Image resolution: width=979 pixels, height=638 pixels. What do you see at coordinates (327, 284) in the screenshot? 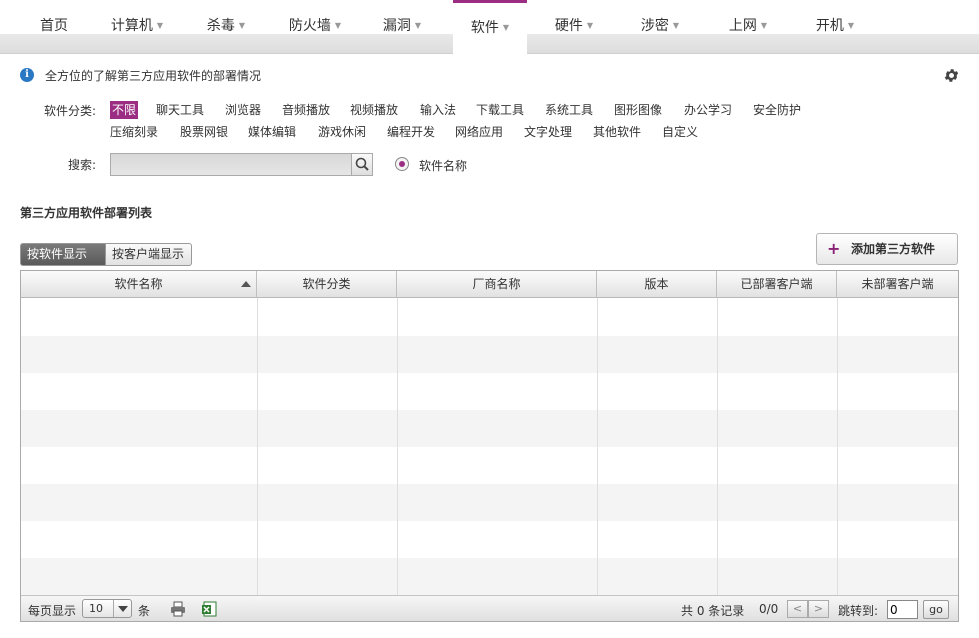
I see `column-header-category: 软件分类` at bounding box center [327, 284].